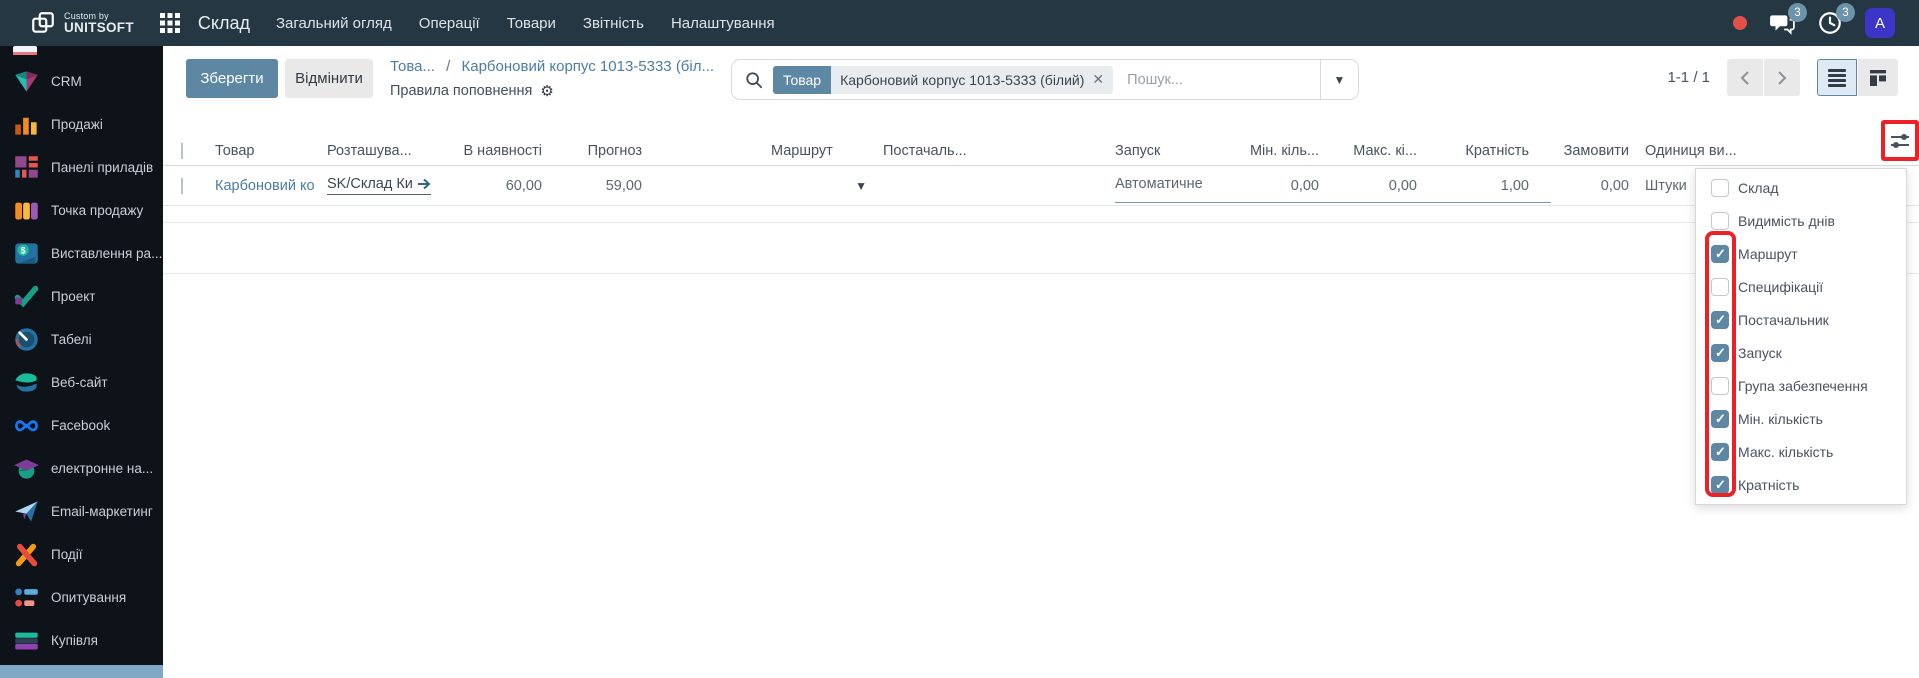 Image resolution: width=1919 pixels, height=678 pixels. I want to click on sidebar-item-project: Проект, so click(81, 296).